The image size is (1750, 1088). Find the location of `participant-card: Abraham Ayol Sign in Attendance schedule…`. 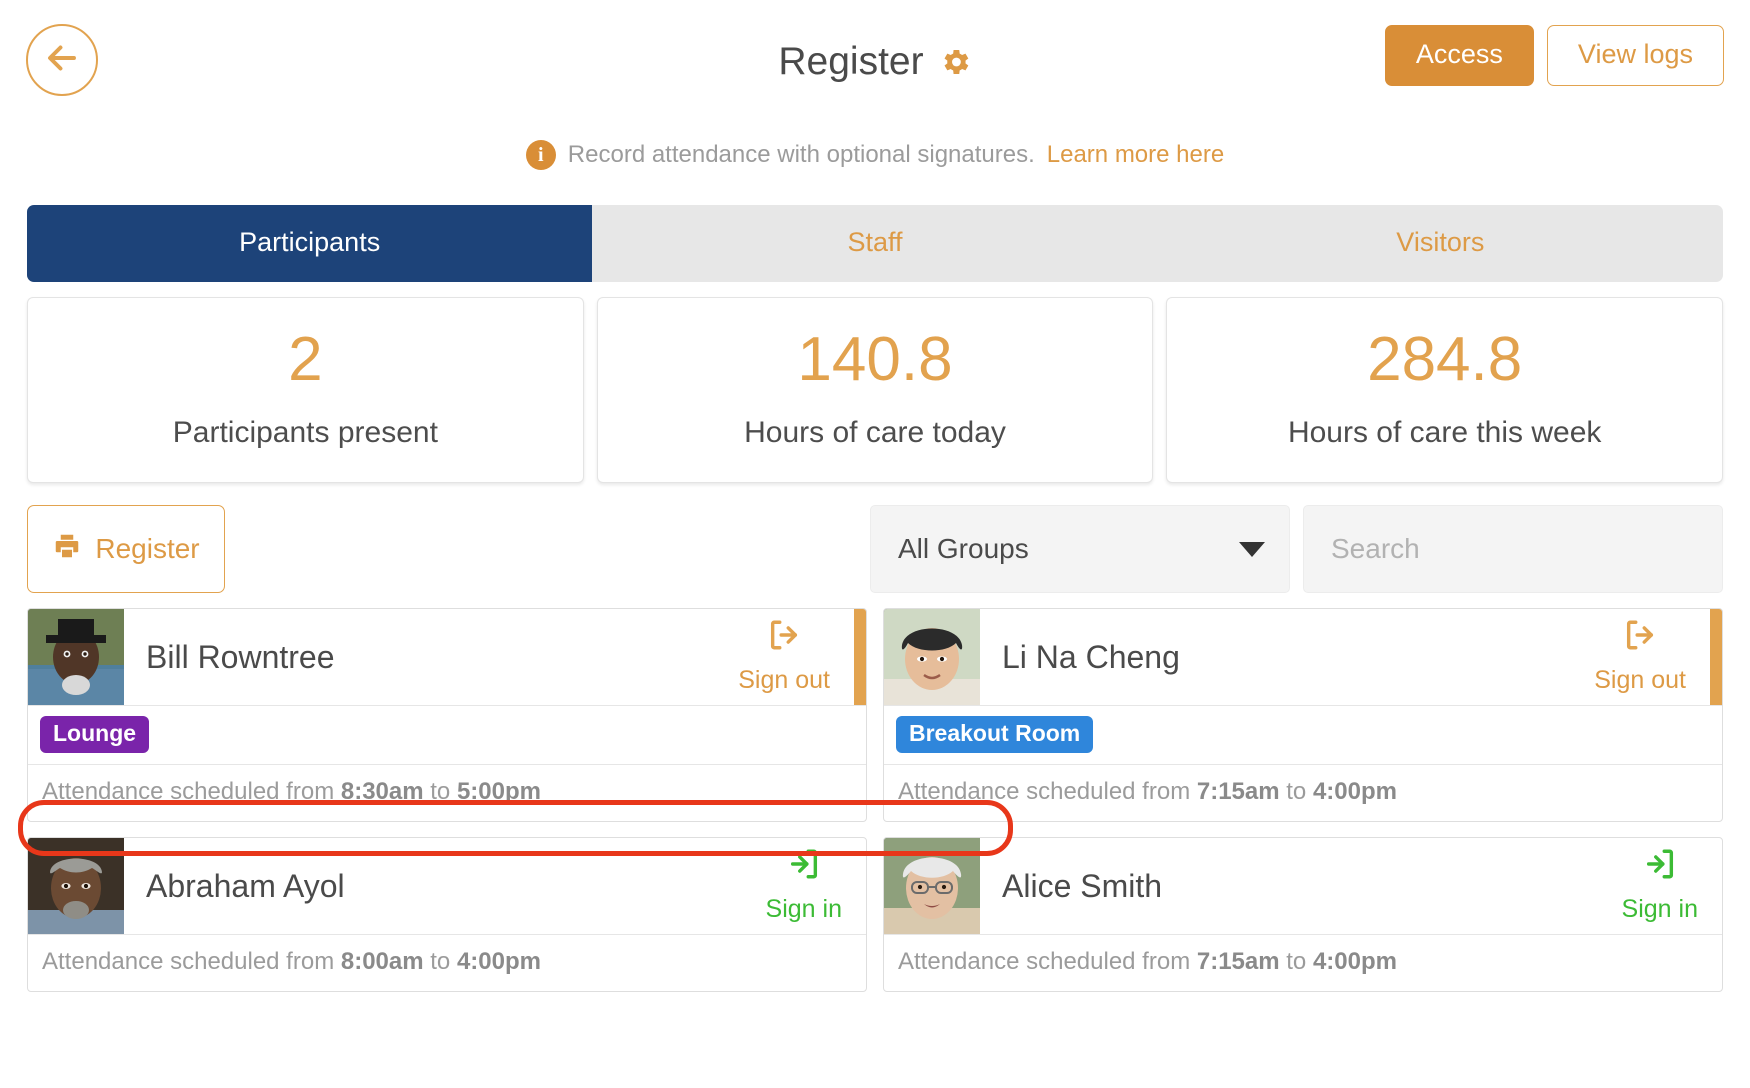

participant-card: Abraham Ayol Sign in Attendance schedule… is located at coordinates (447, 915).